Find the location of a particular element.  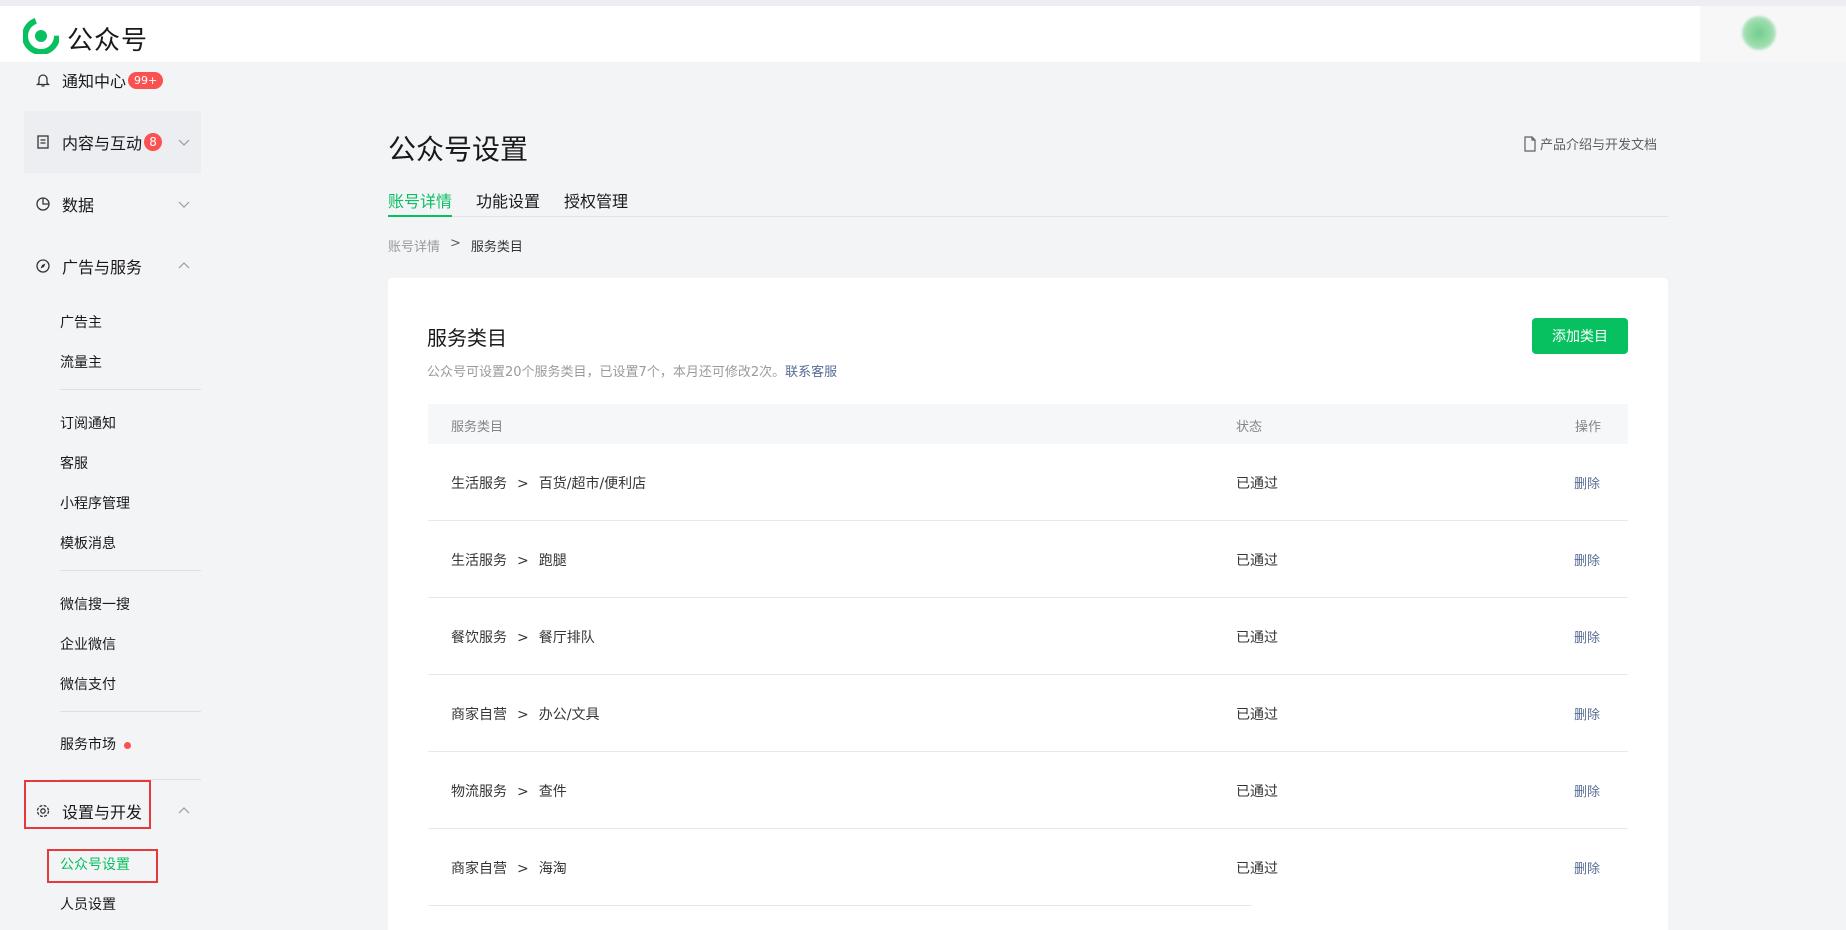

sidebar-sub-item: 微信支付 is located at coordinates (88, 684).